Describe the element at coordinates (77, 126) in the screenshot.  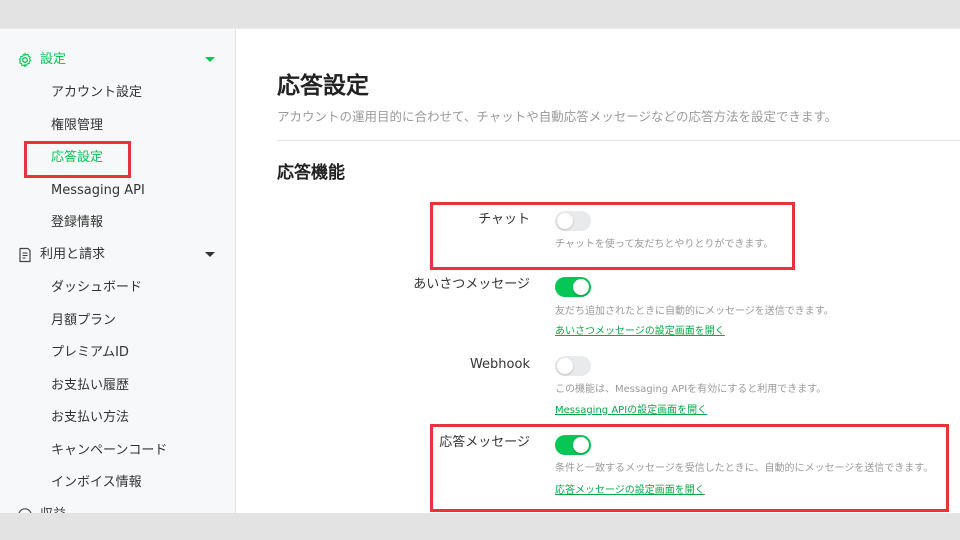
I see `sidebar-item-permissions: 権限管理` at that location.